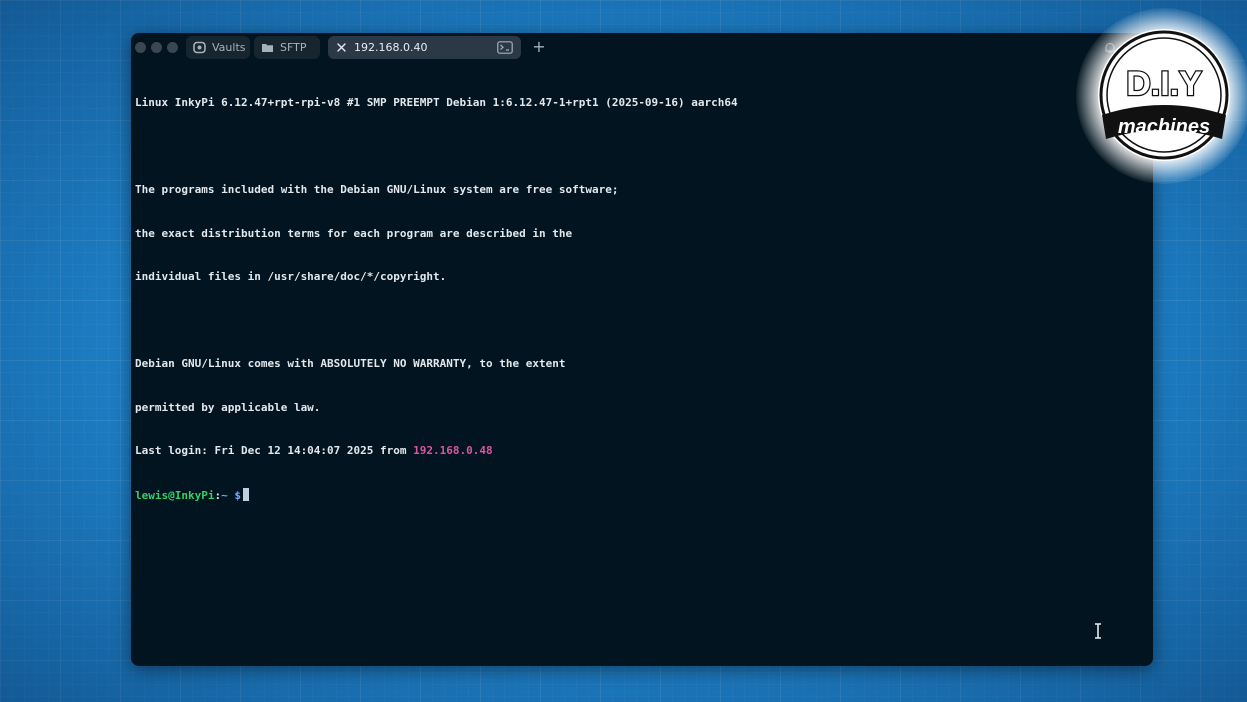 The image size is (1247, 702). I want to click on title-bar: Vaults SFTP 192.168.0.40 +, so click(642, 48).